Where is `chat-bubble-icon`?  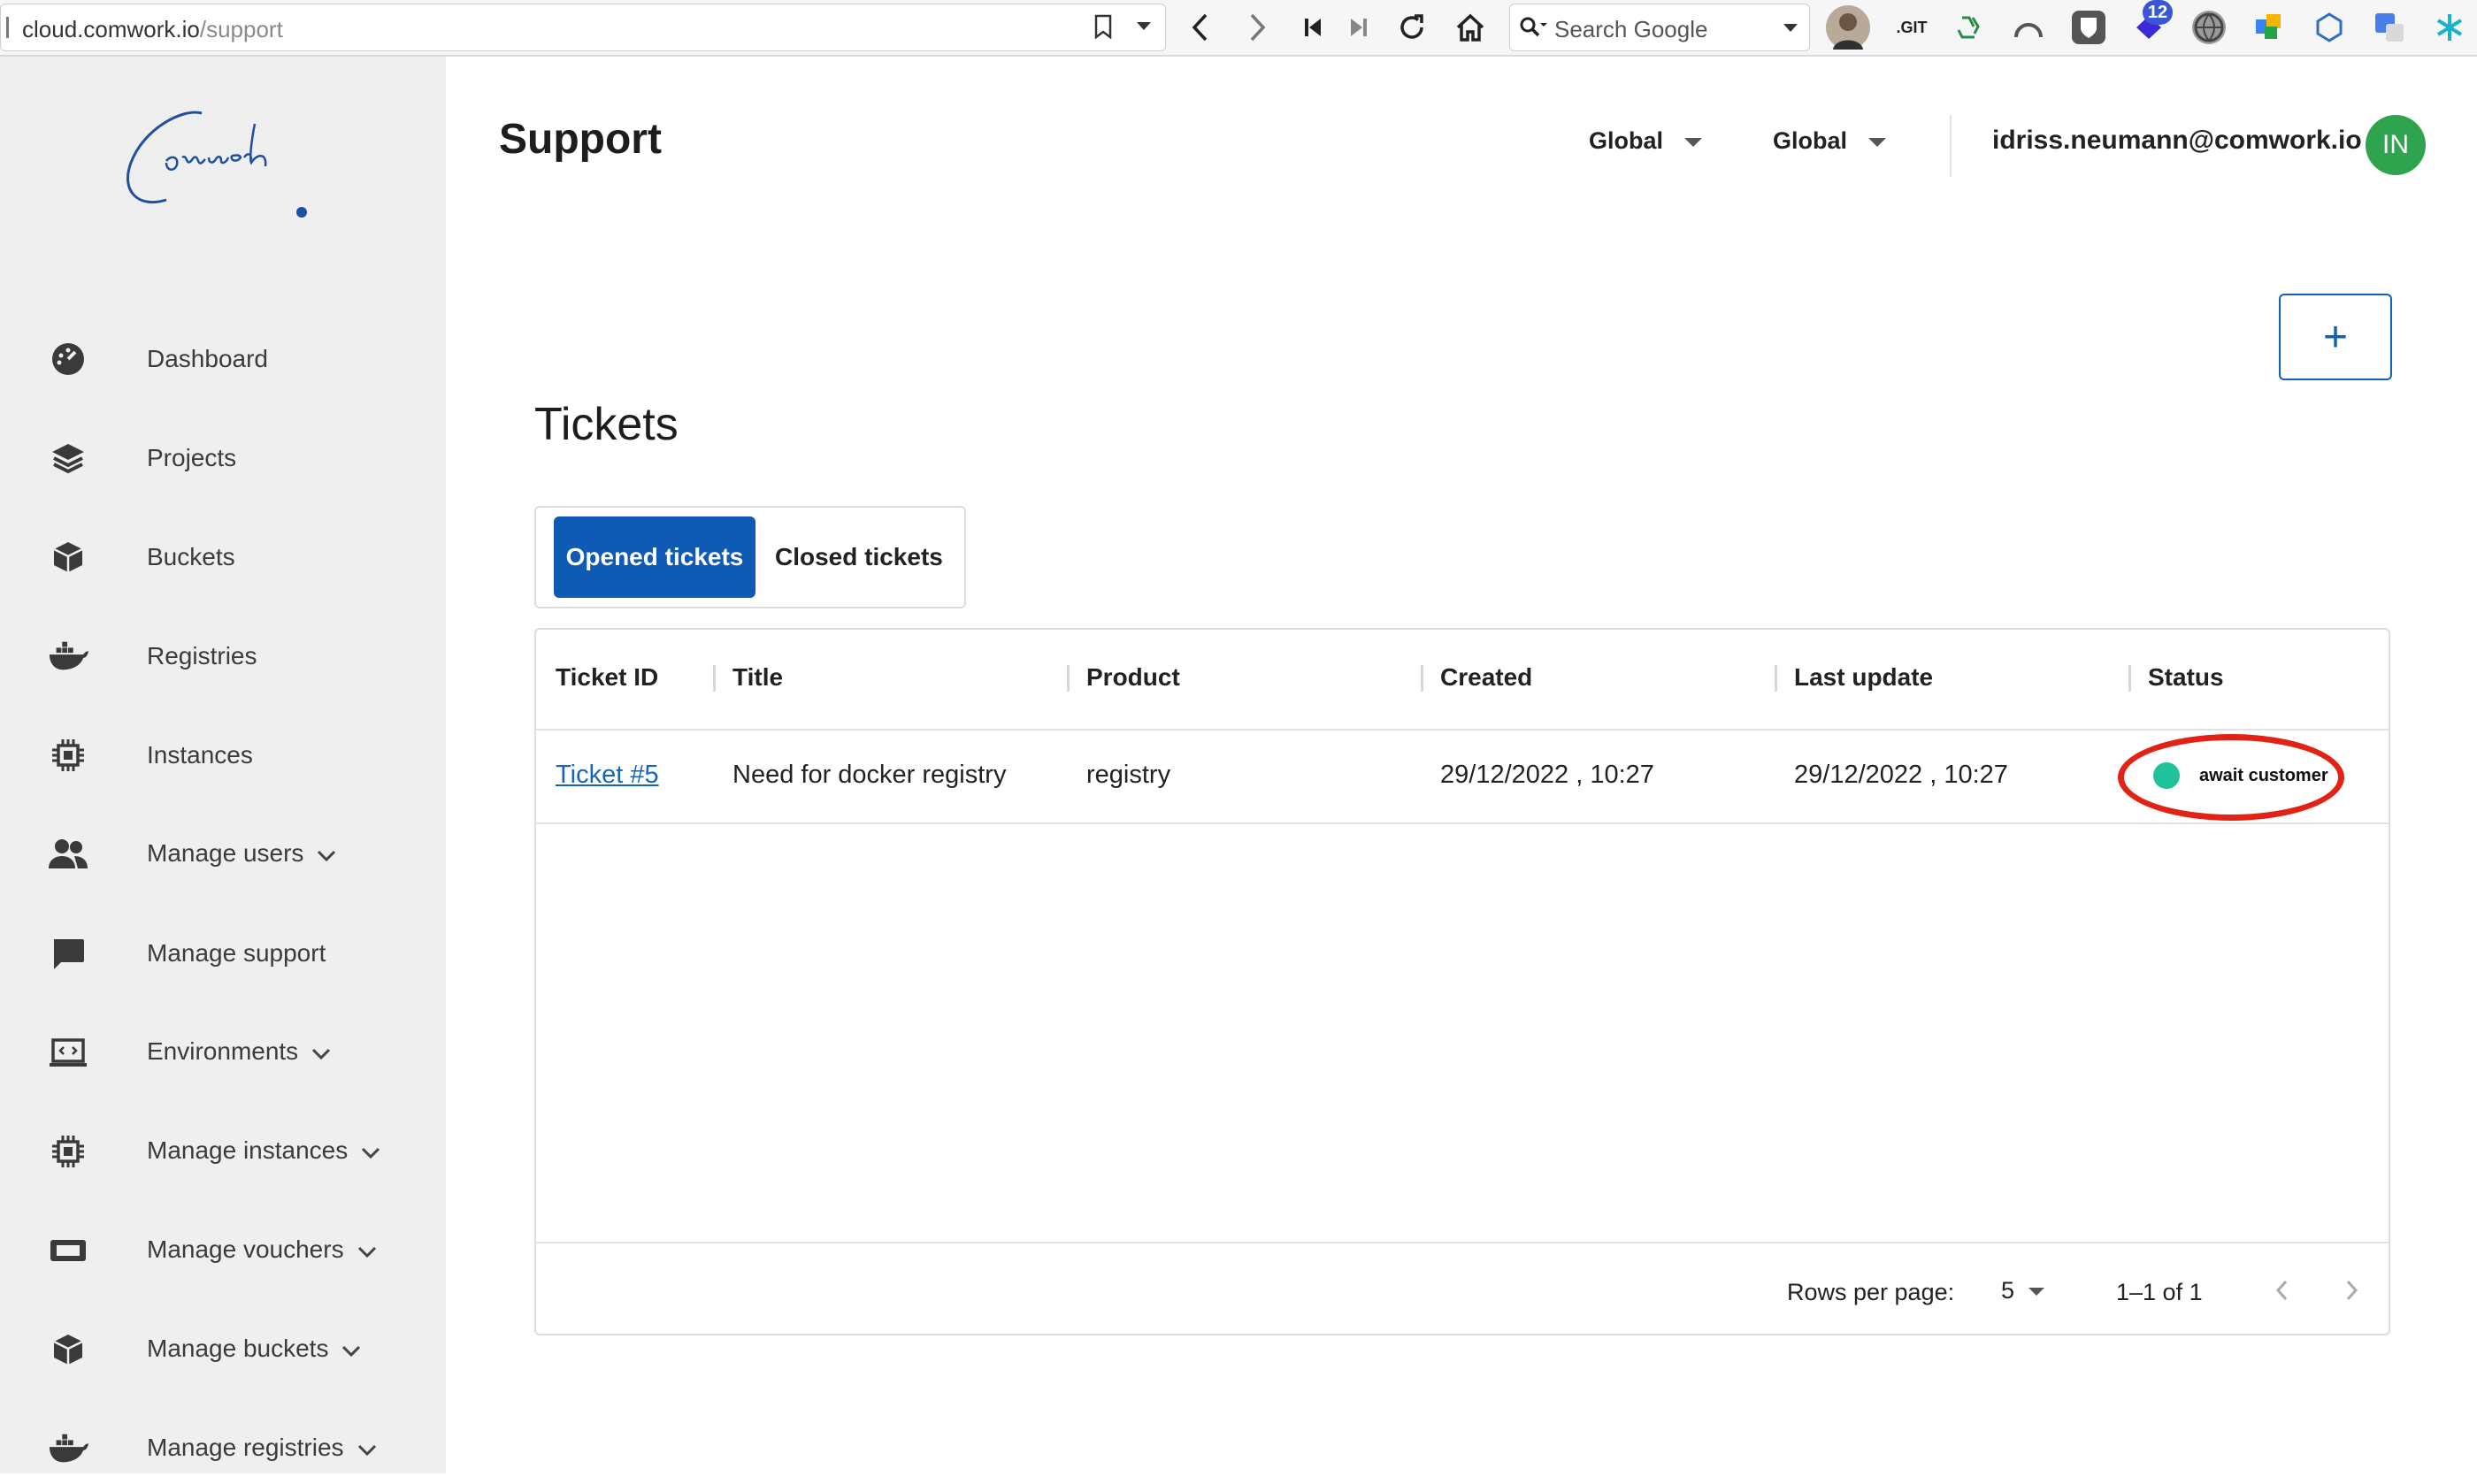 chat-bubble-icon is located at coordinates (68, 953).